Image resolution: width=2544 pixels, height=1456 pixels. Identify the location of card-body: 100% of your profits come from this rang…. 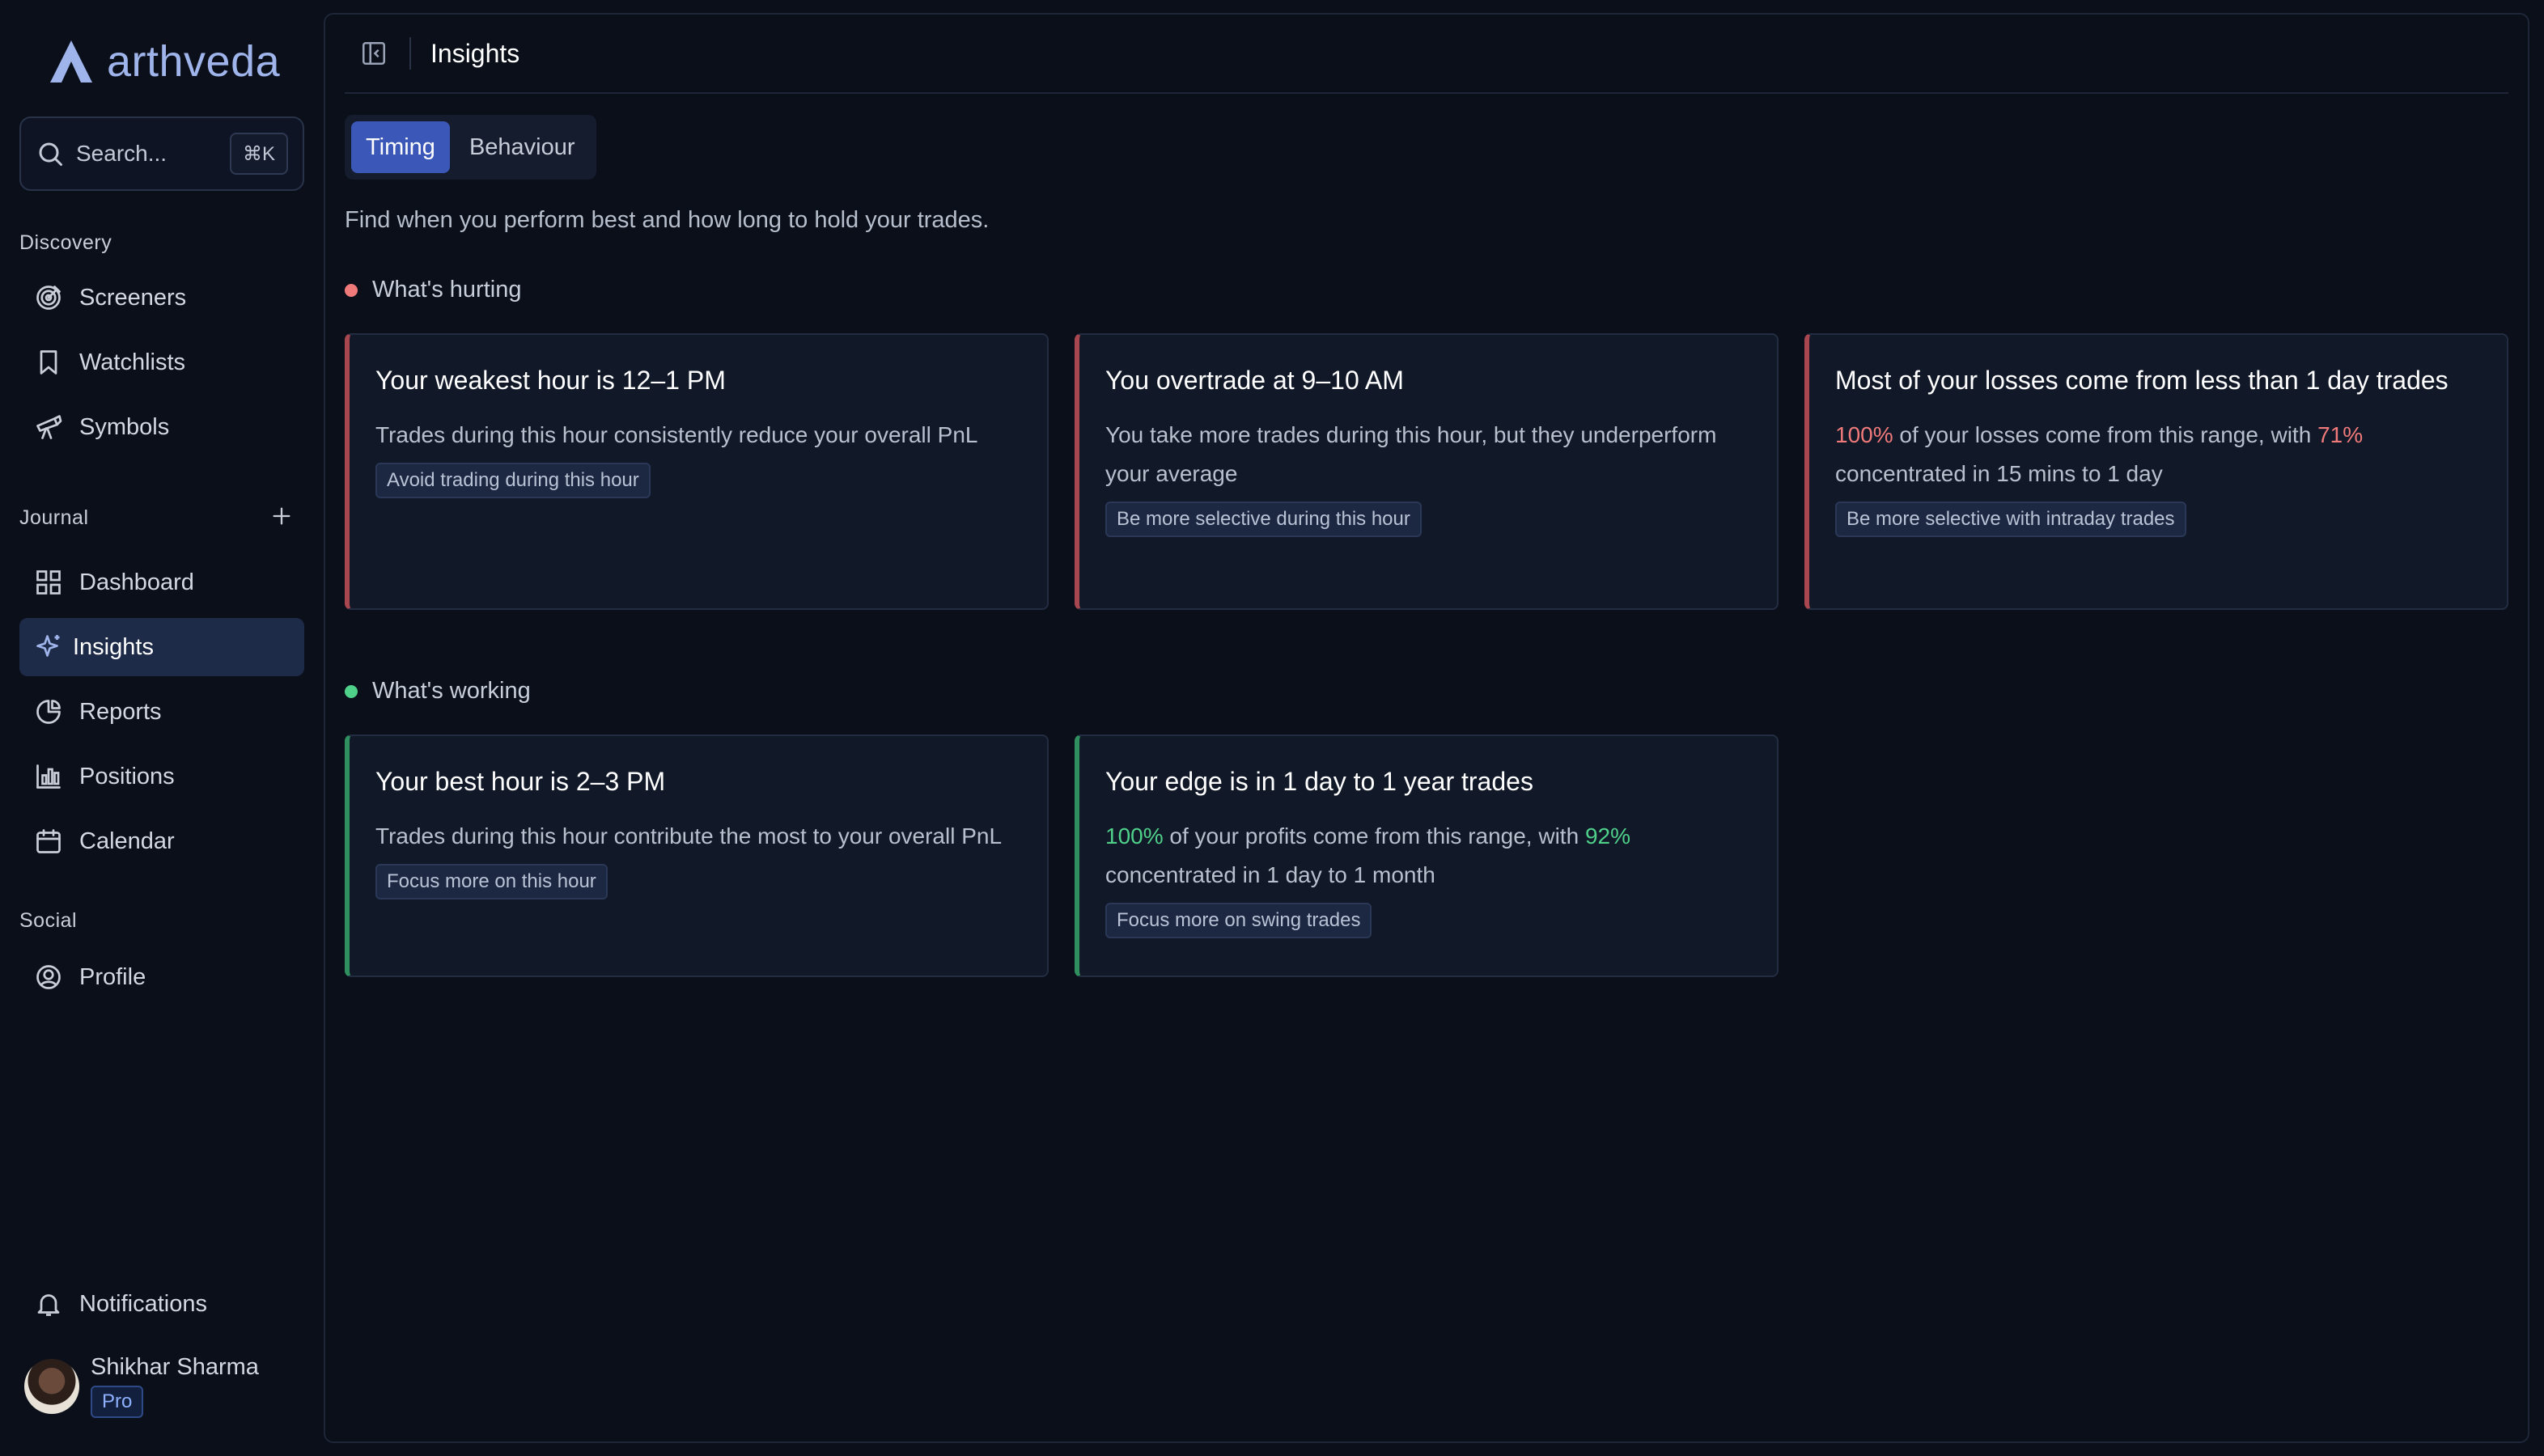
(1429, 856).